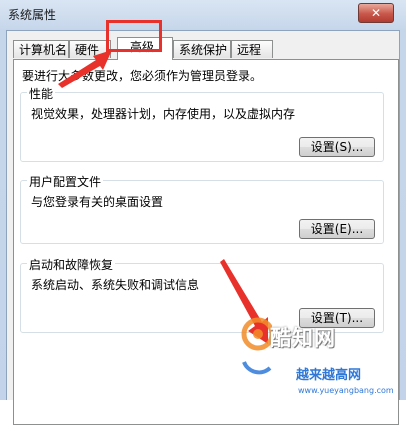  What do you see at coordinates (115, 285) in the screenshot?
I see `startup-recovery-description: 系统启动、系统失败和调试信息` at bounding box center [115, 285].